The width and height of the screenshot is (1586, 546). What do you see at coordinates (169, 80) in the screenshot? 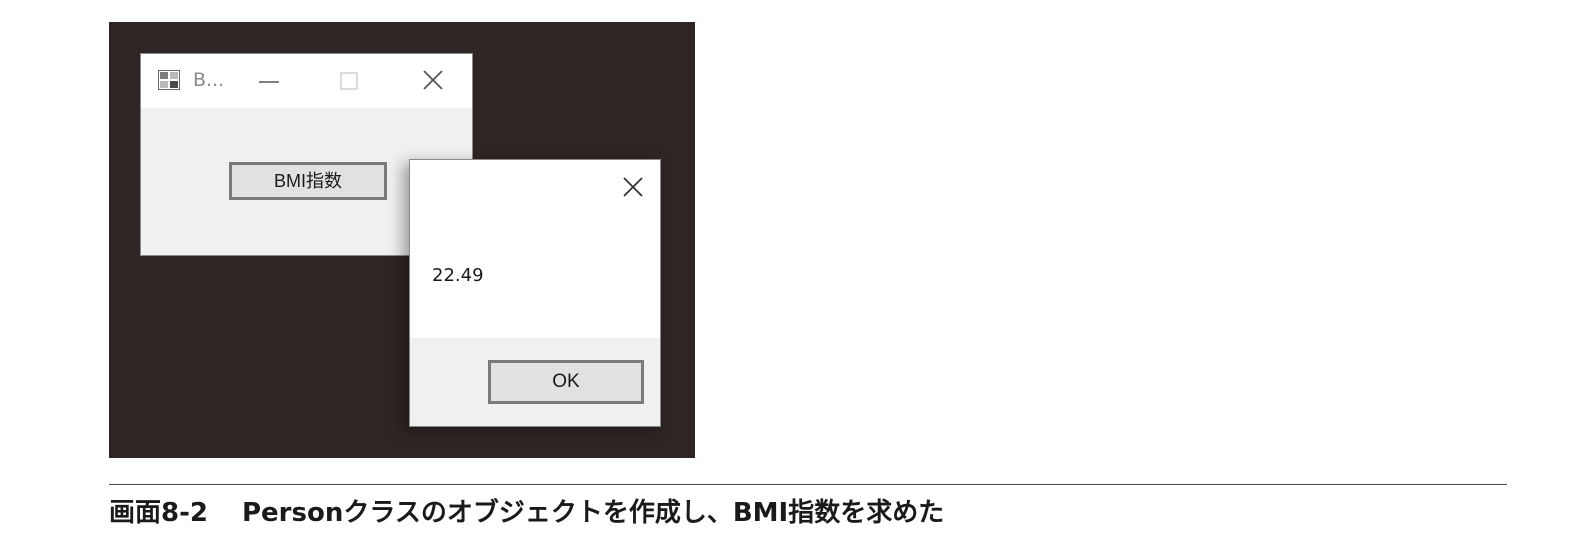
I see `app-icon` at bounding box center [169, 80].